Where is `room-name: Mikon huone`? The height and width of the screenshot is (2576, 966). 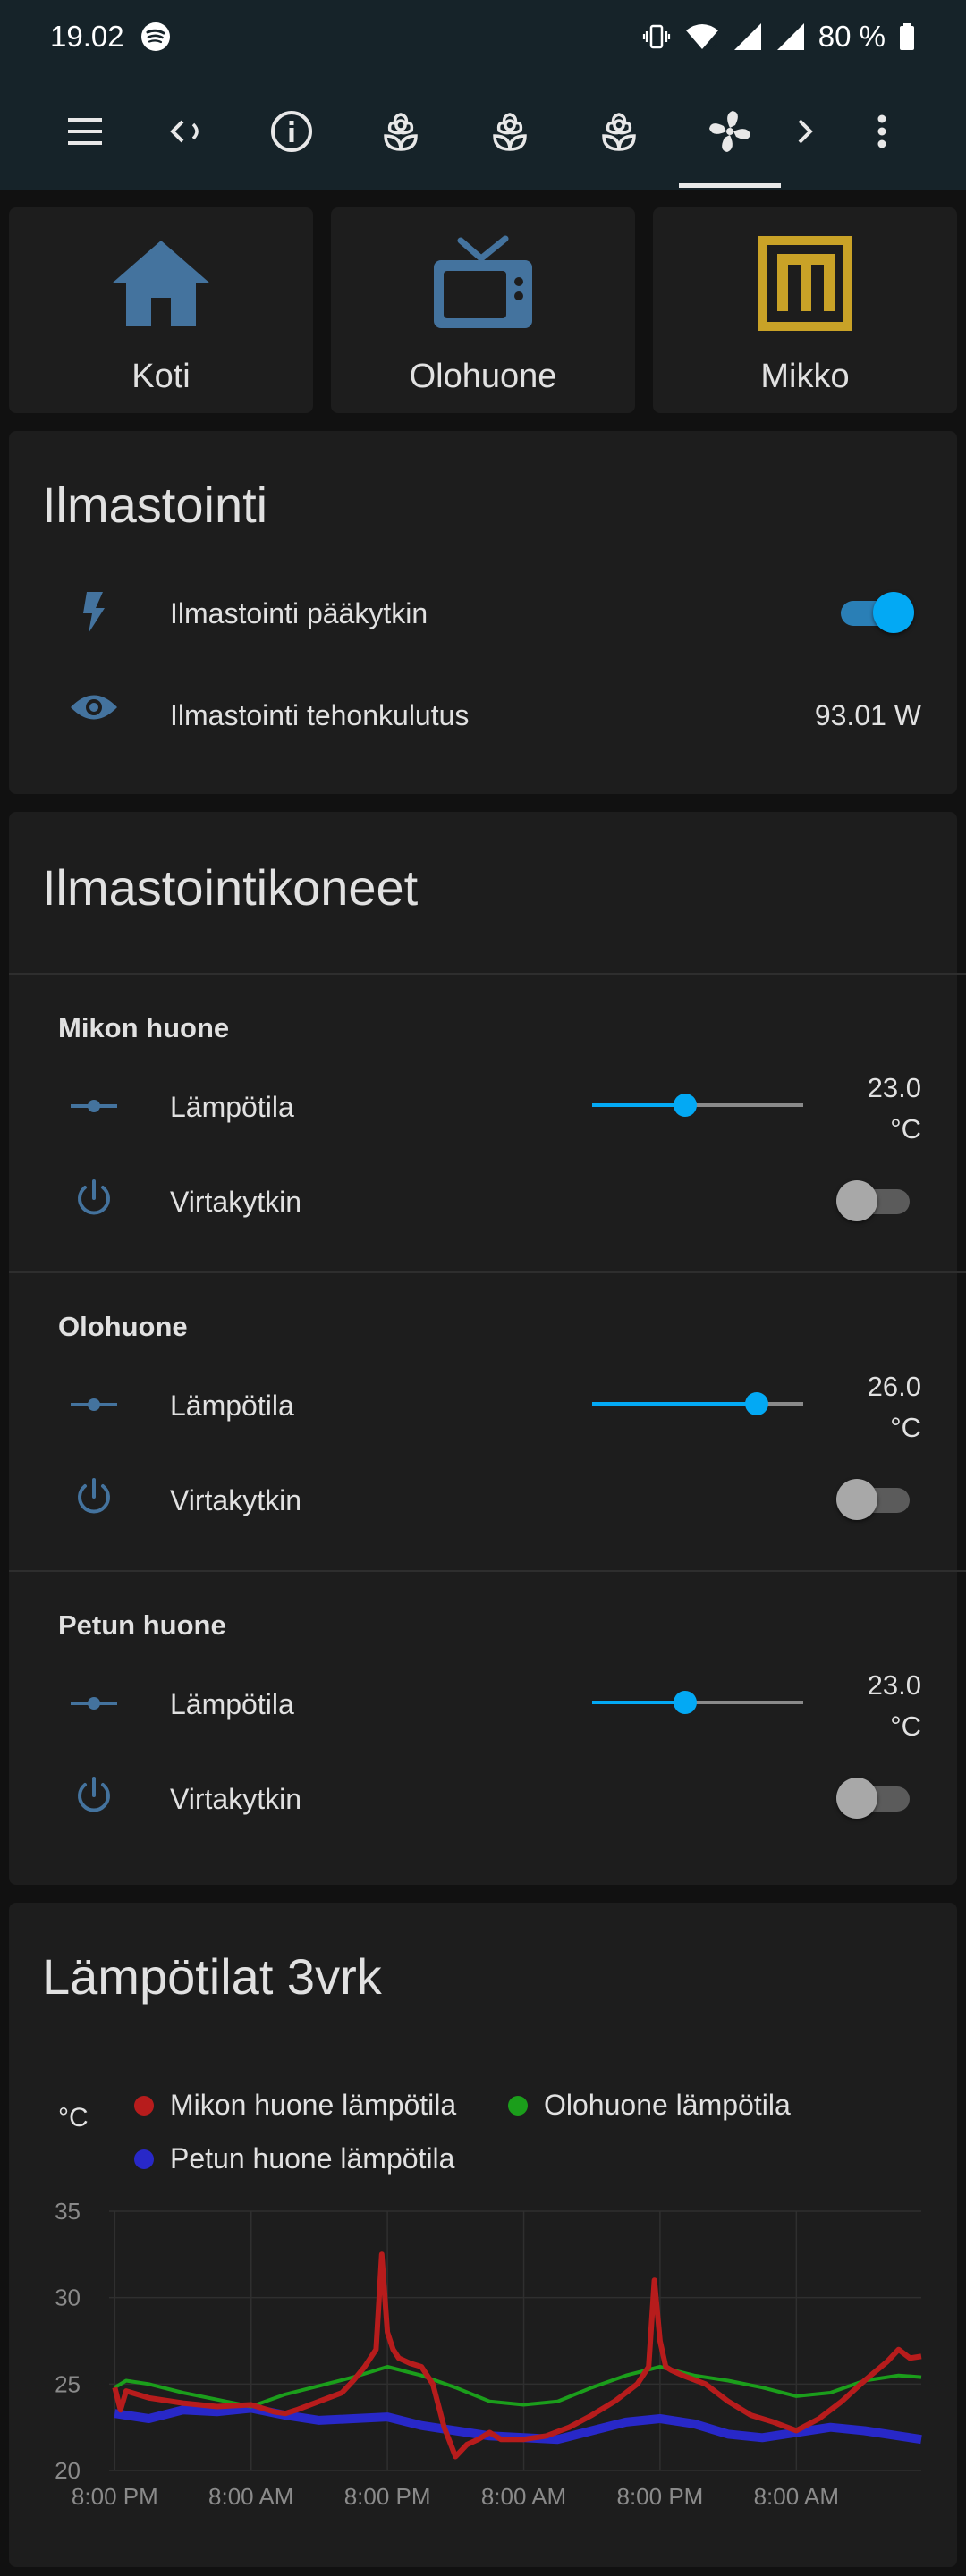 room-name: Mikon huone is located at coordinates (144, 1027).